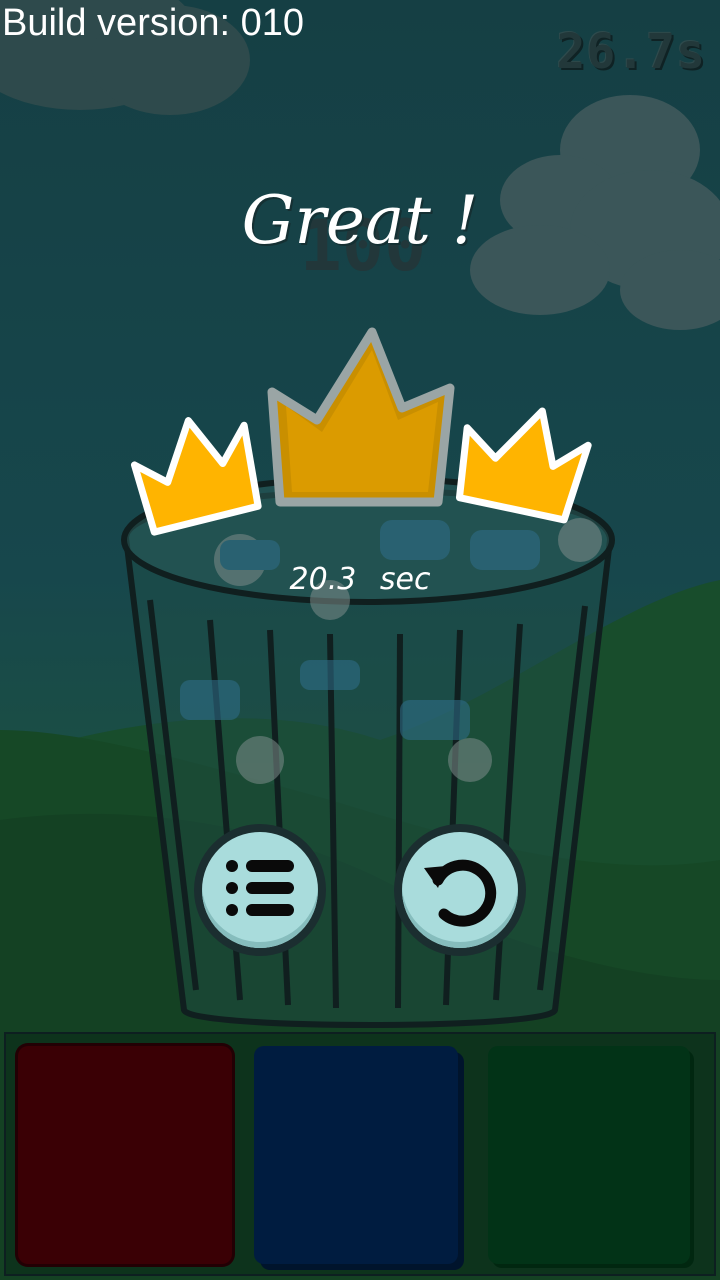 Image resolution: width=720 pixels, height=1280 pixels. What do you see at coordinates (356, 1155) in the screenshot?
I see `blue-bin-button` at bounding box center [356, 1155].